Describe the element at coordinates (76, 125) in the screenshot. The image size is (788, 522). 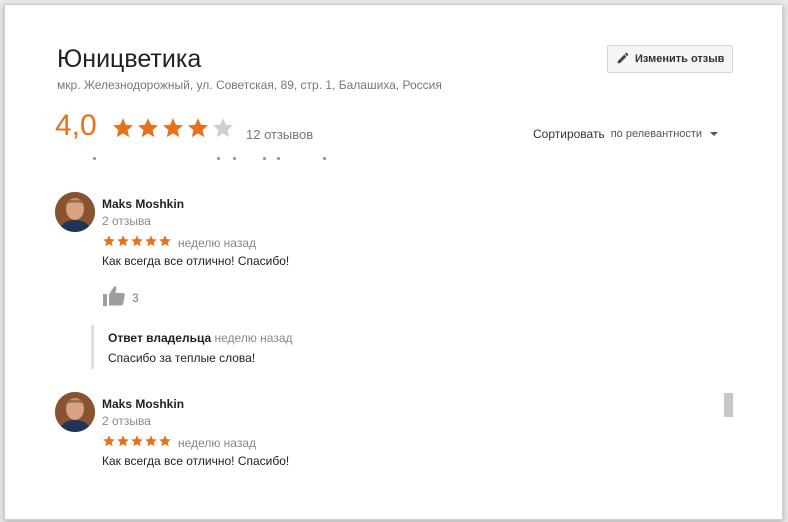
I see `rating-value: 4,0` at that location.